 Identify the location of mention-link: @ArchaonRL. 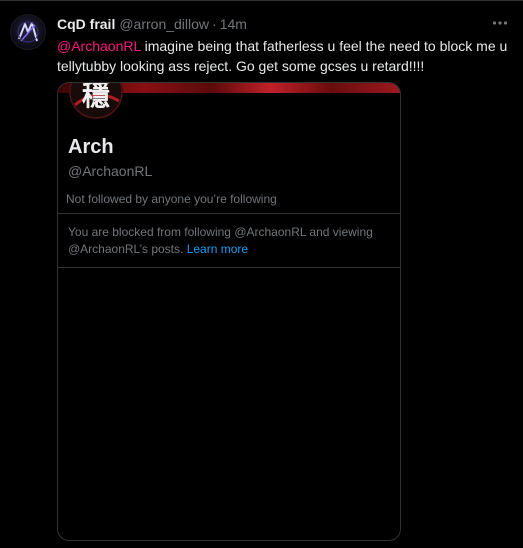
(99, 46).